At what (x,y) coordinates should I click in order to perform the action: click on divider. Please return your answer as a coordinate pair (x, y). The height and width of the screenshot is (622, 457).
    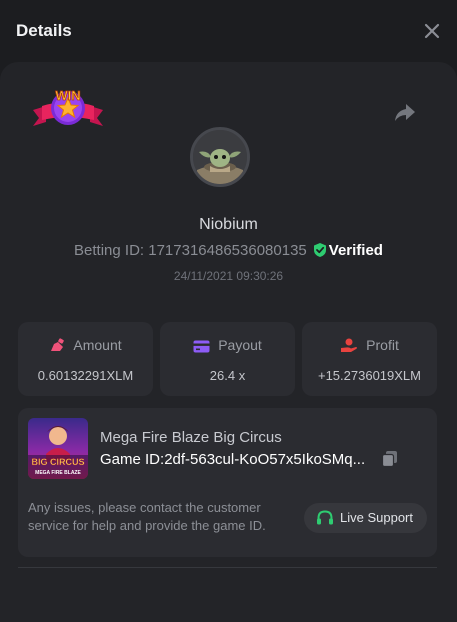
    Looking at the image, I should click on (227, 567).